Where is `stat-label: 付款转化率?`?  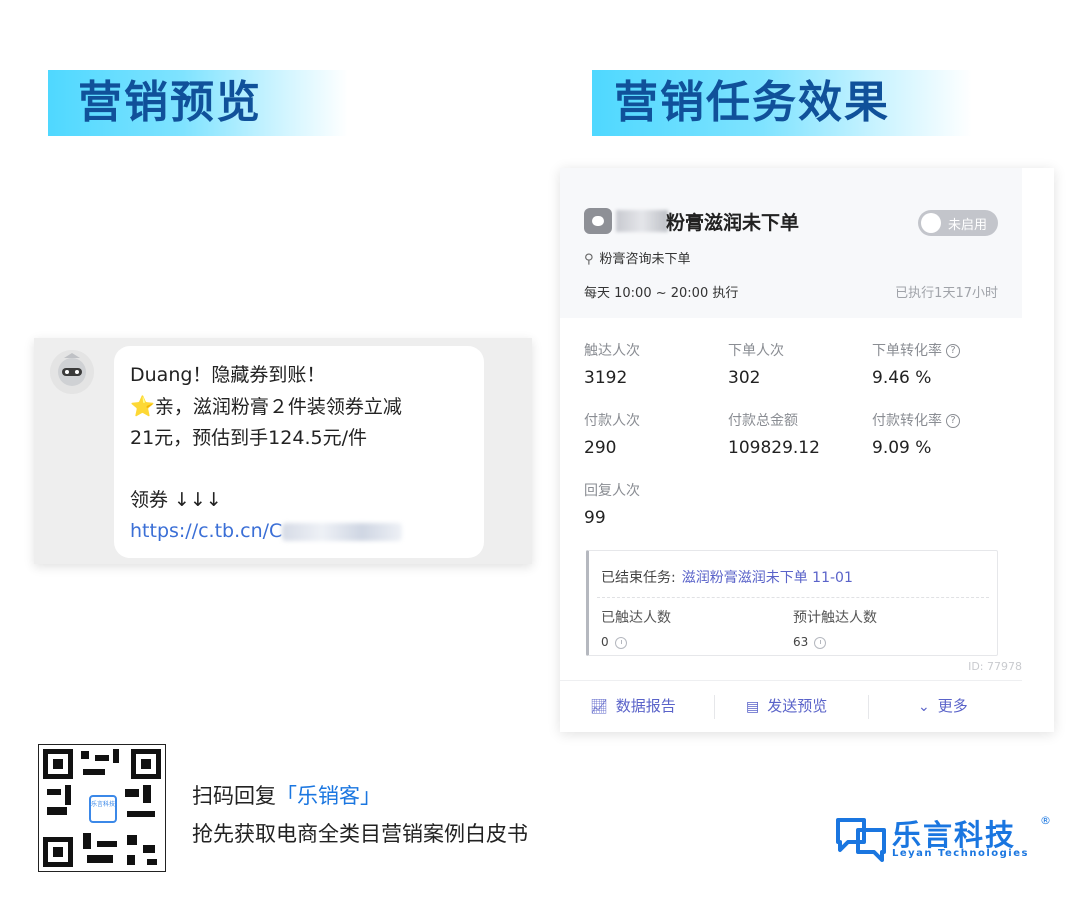
stat-label: 付款转化率? is located at coordinates (942, 420).